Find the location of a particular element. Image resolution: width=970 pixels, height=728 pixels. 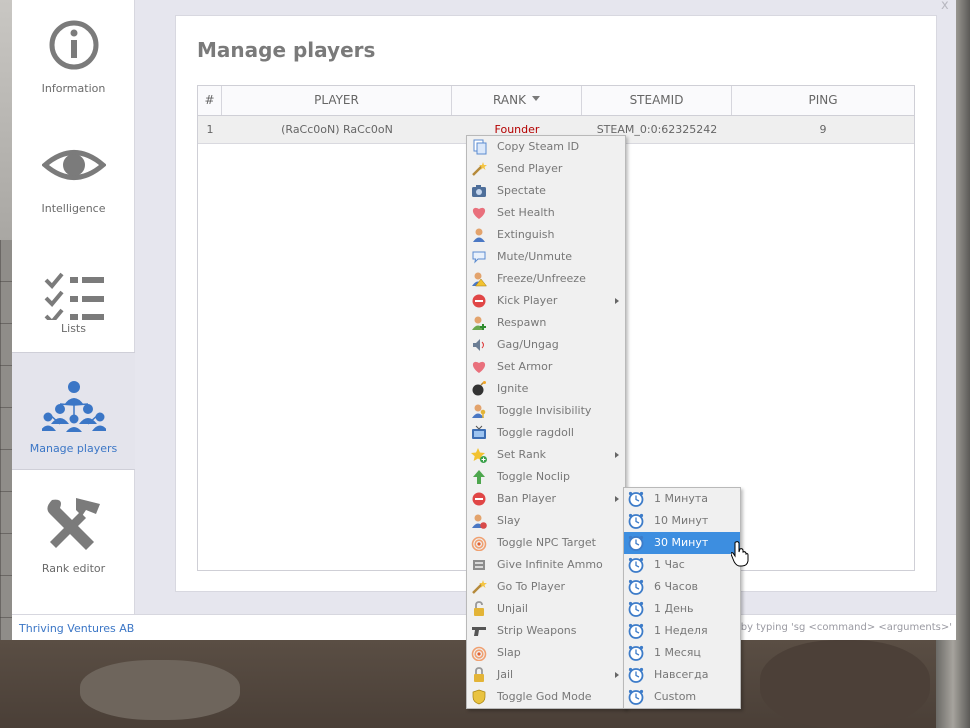

checklist-icon is located at coordinates (74, 296).